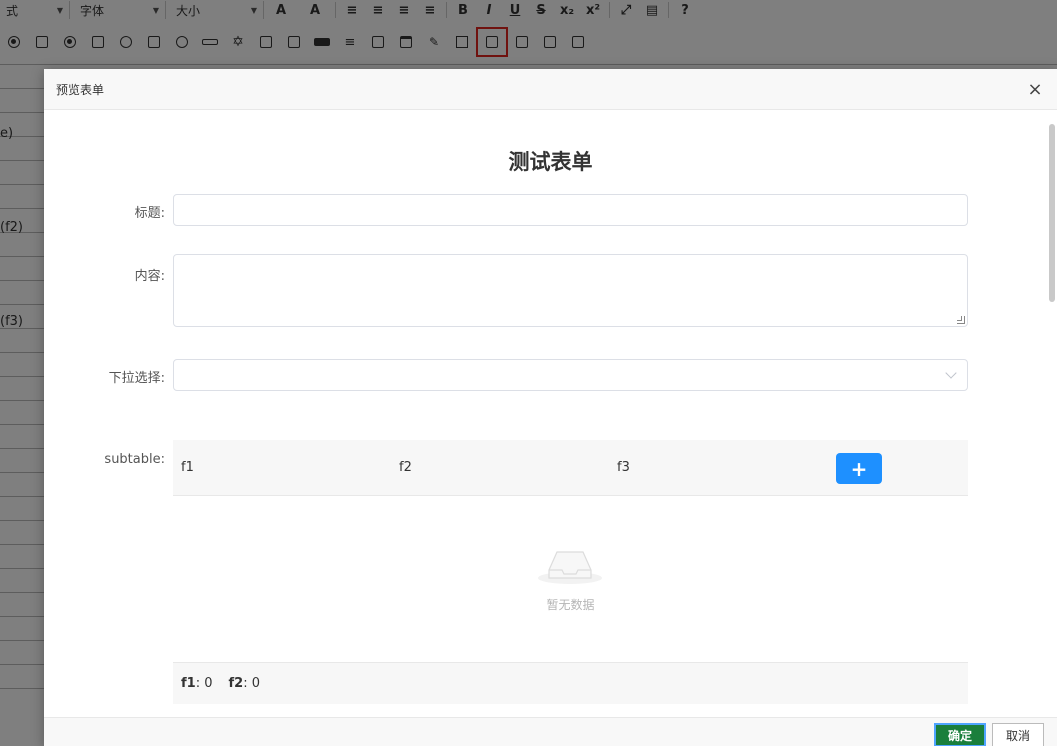  What do you see at coordinates (550, 731) in the screenshot?
I see `dialog-footer: 确定 取消` at bounding box center [550, 731].